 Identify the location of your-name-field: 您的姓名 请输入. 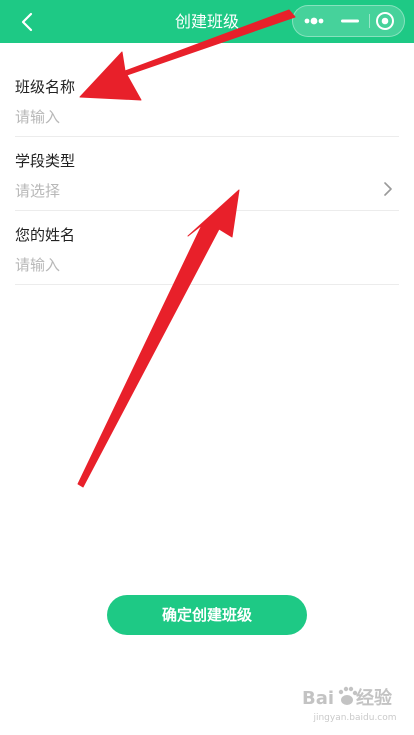
(207, 247).